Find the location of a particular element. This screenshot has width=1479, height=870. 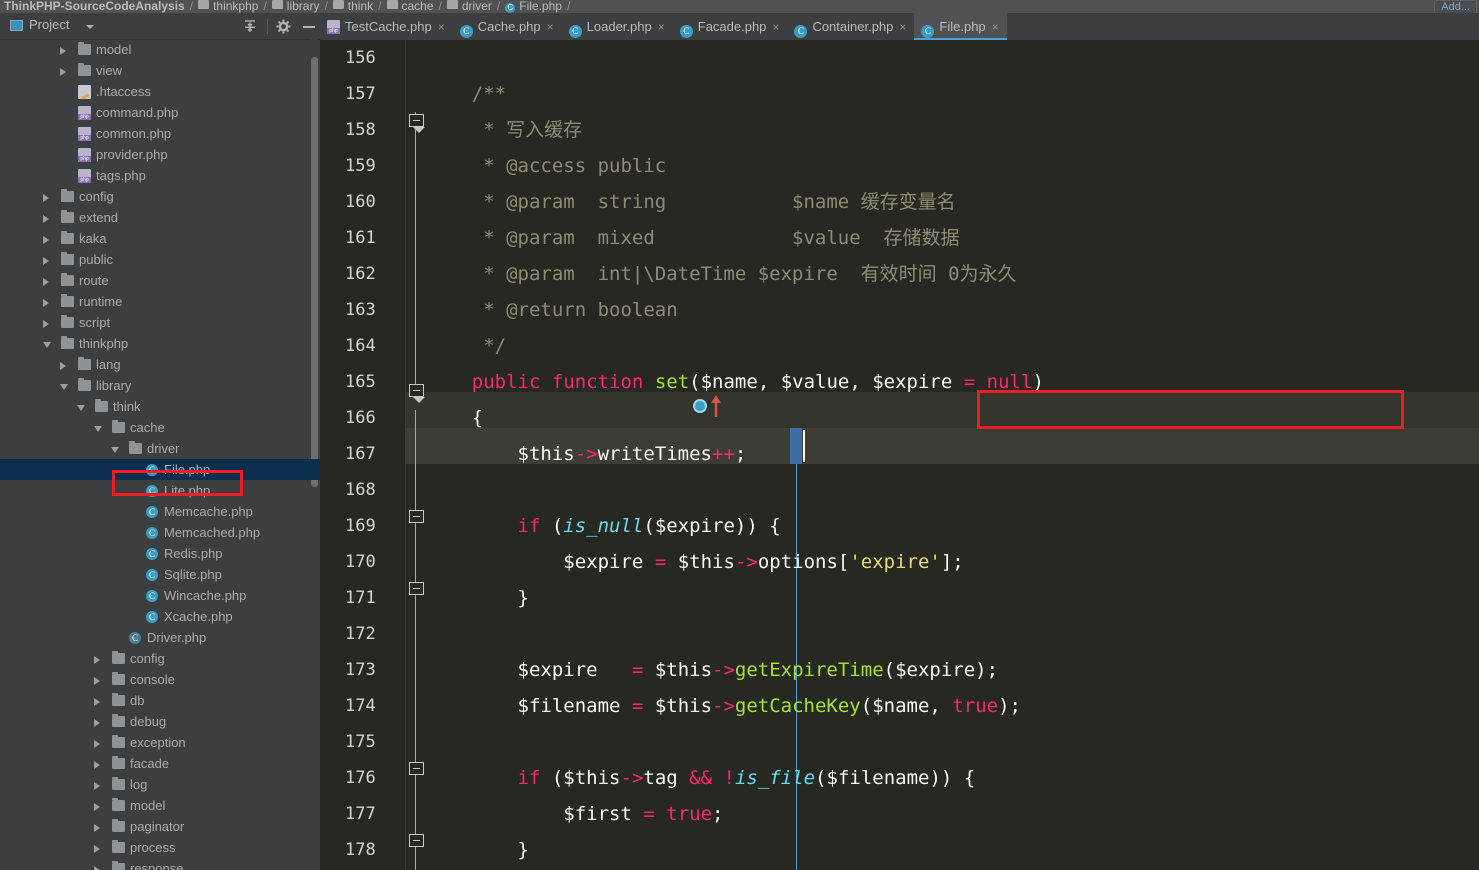

tree-item: C Redis.php is located at coordinates (160, 553).